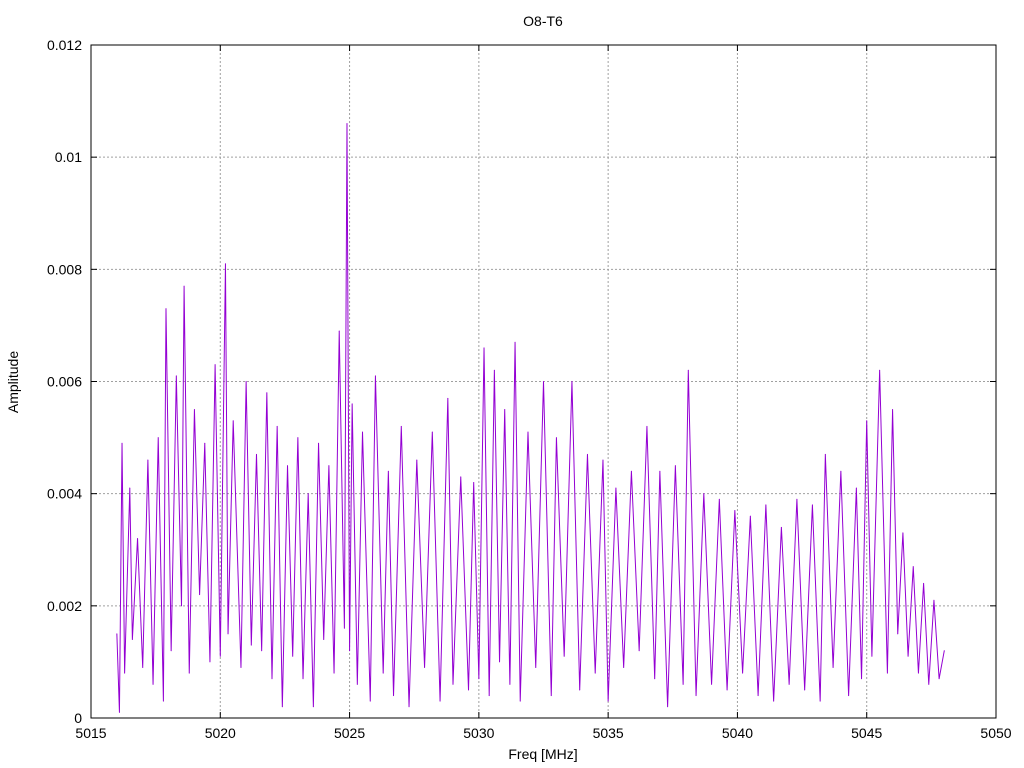  I want to click on y-tick-label: 0.012, so click(64, 45).